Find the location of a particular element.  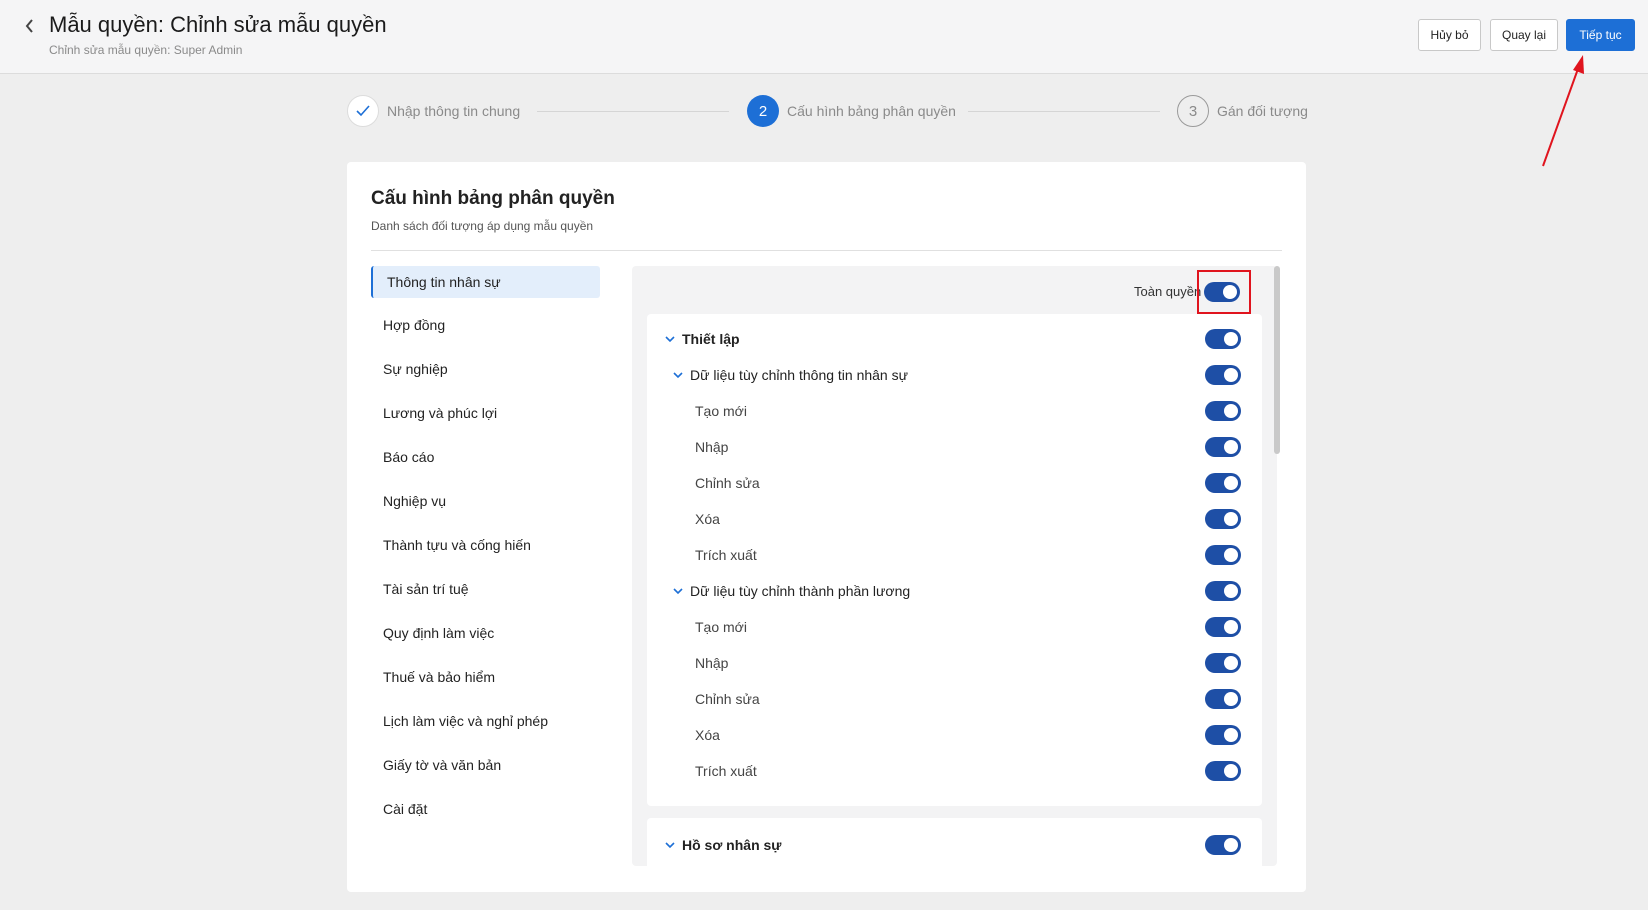

step-3-number: 3 is located at coordinates (1193, 111).